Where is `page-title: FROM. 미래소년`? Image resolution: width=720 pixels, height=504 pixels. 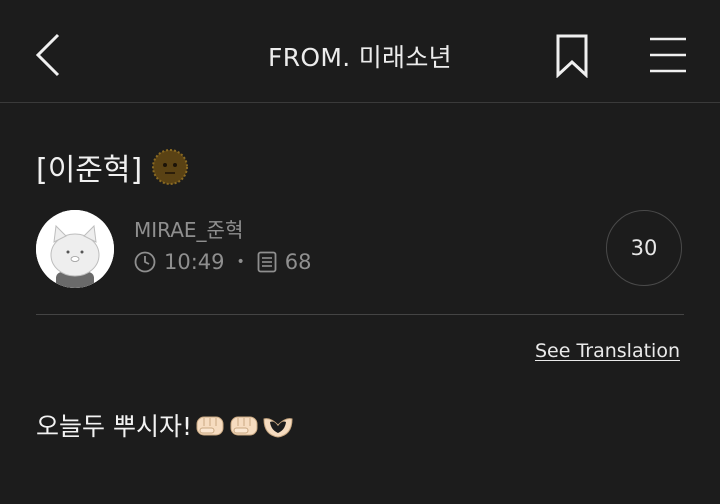 page-title: FROM. 미래소년 is located at coordinates (360, 57).